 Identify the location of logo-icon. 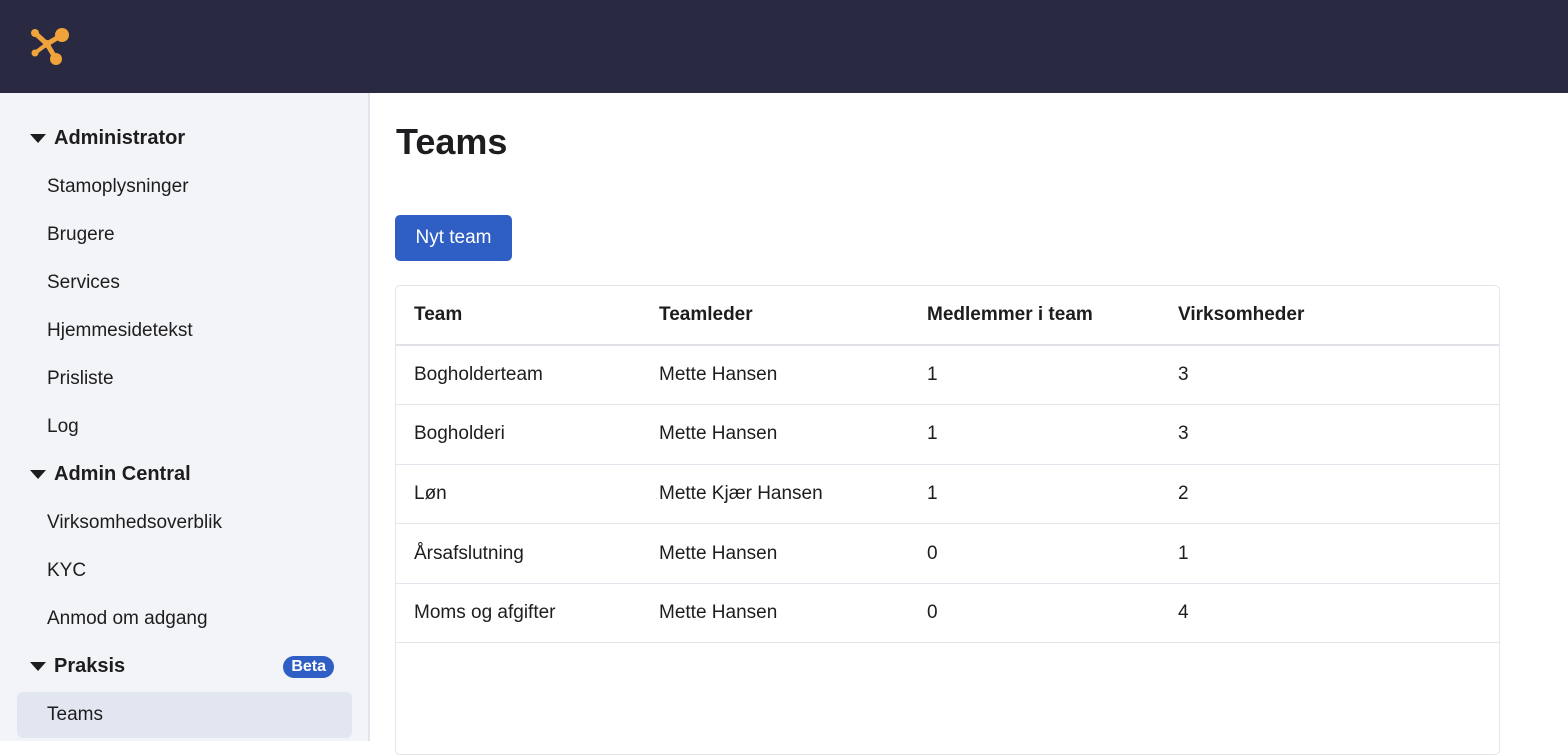
(49, 46).